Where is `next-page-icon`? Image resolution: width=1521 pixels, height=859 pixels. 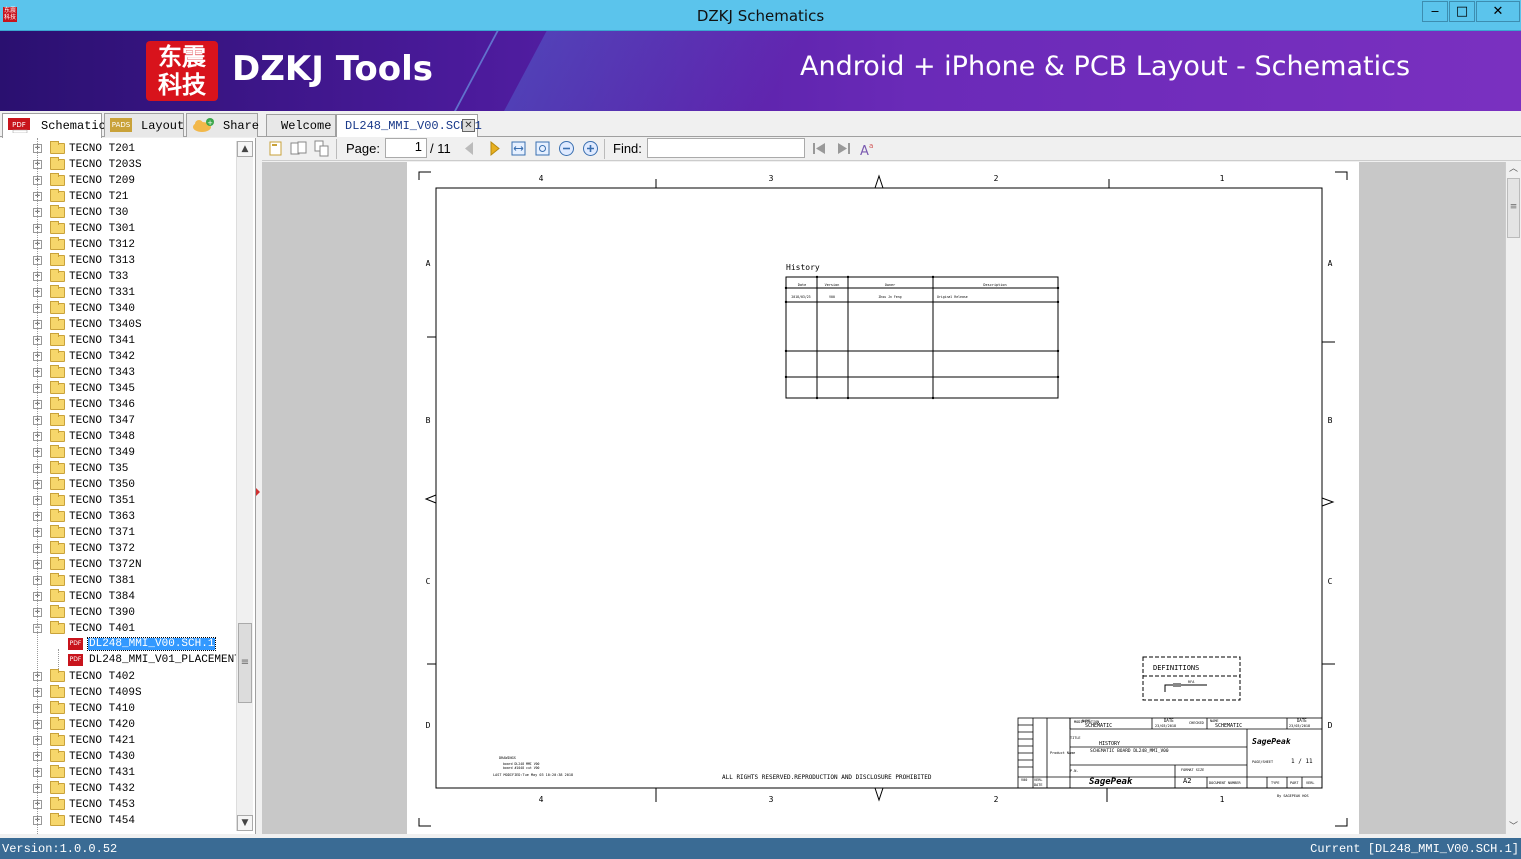
next-page-icon is located at coordinates (494, 148).